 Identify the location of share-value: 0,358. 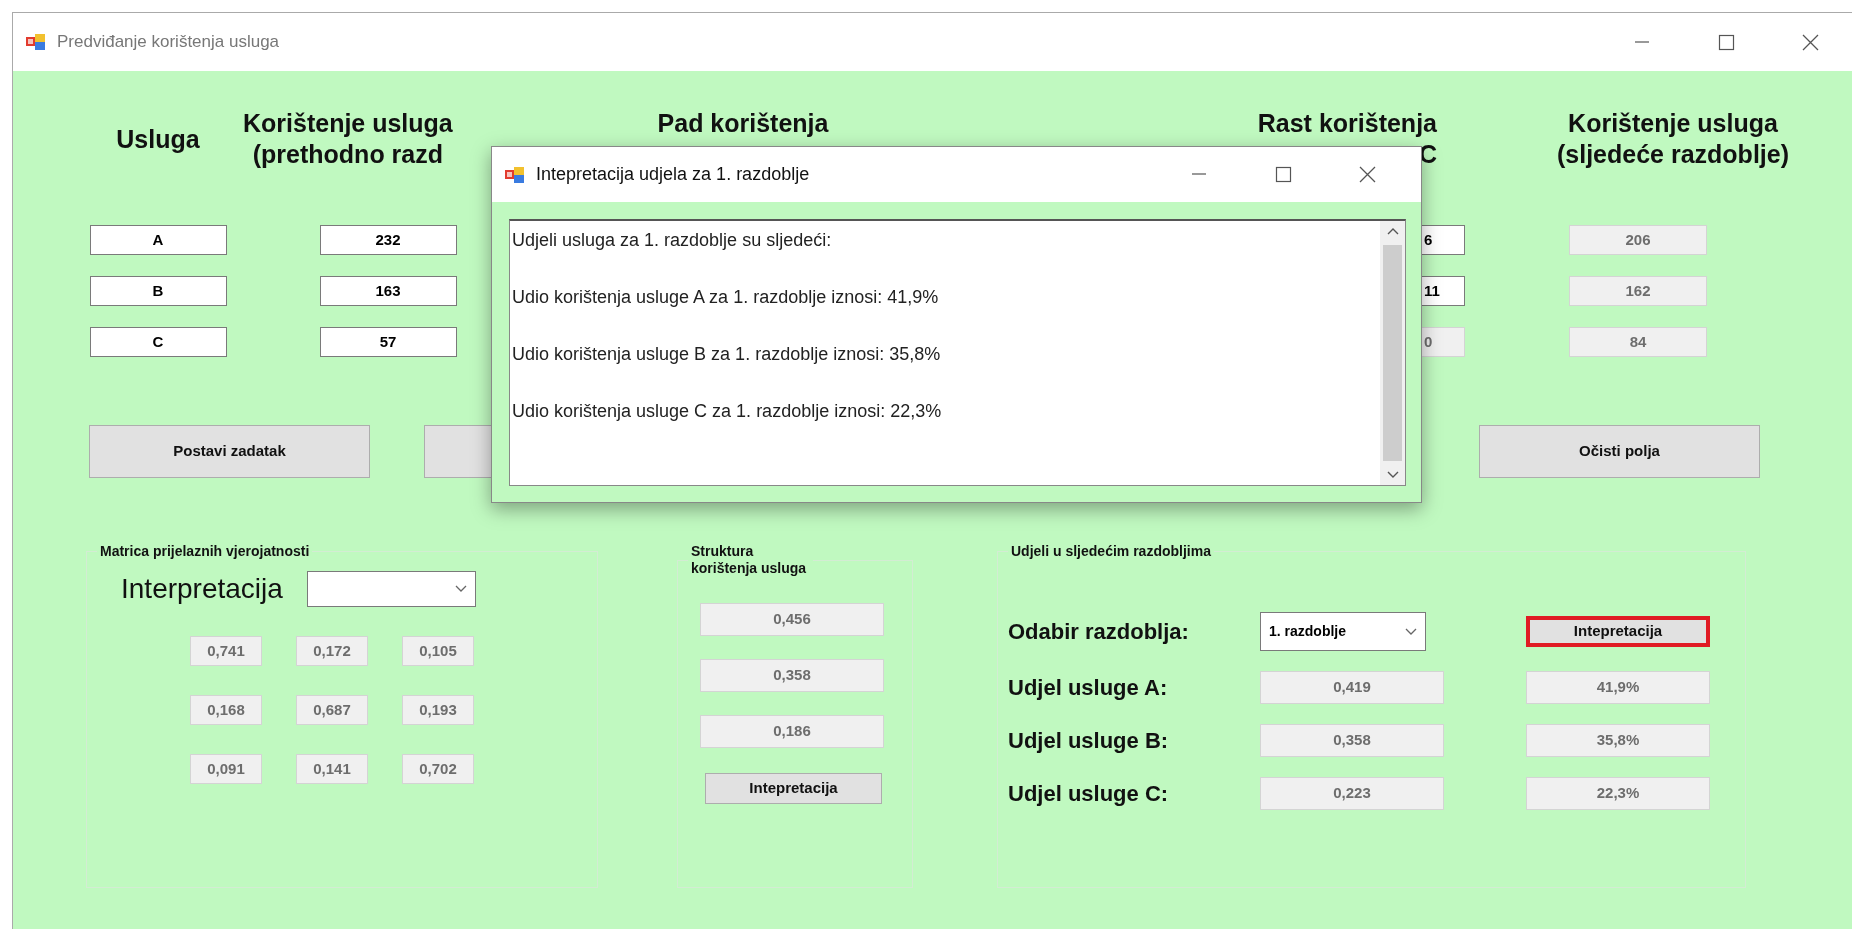
(1352, 740).